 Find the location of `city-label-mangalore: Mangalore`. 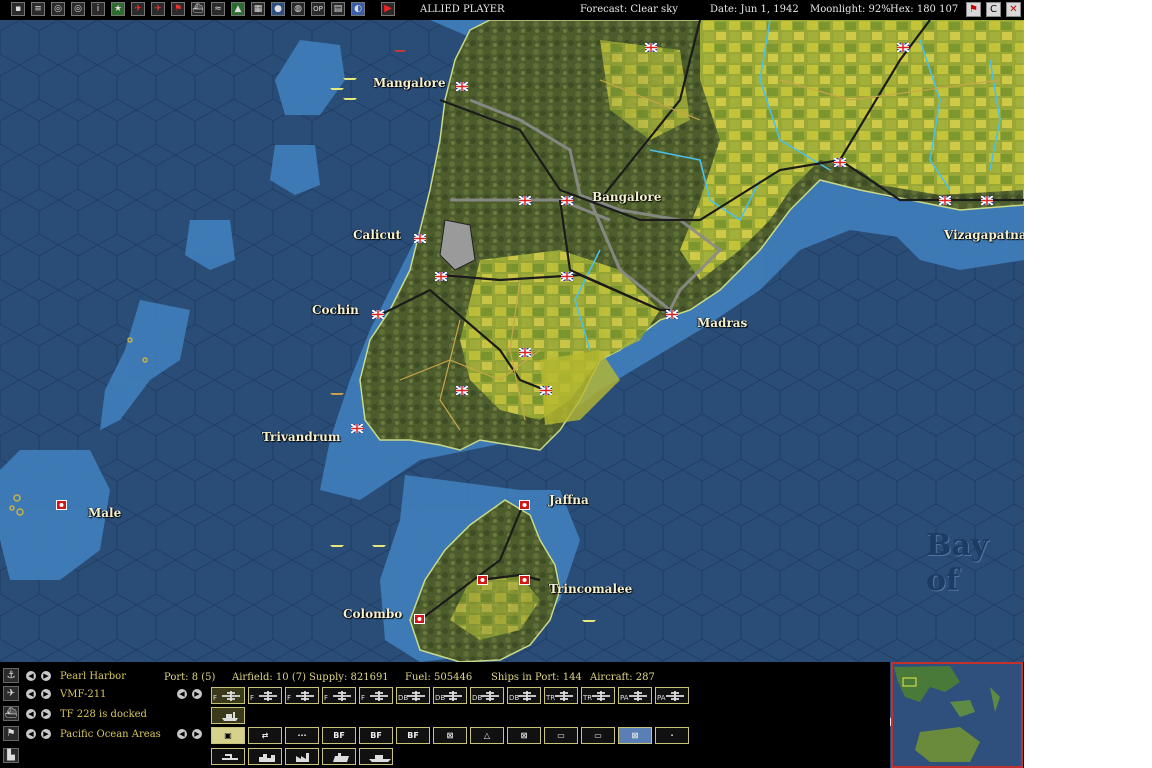

city-label-mangalore: Mangalore is located at coordinates (409, 83).